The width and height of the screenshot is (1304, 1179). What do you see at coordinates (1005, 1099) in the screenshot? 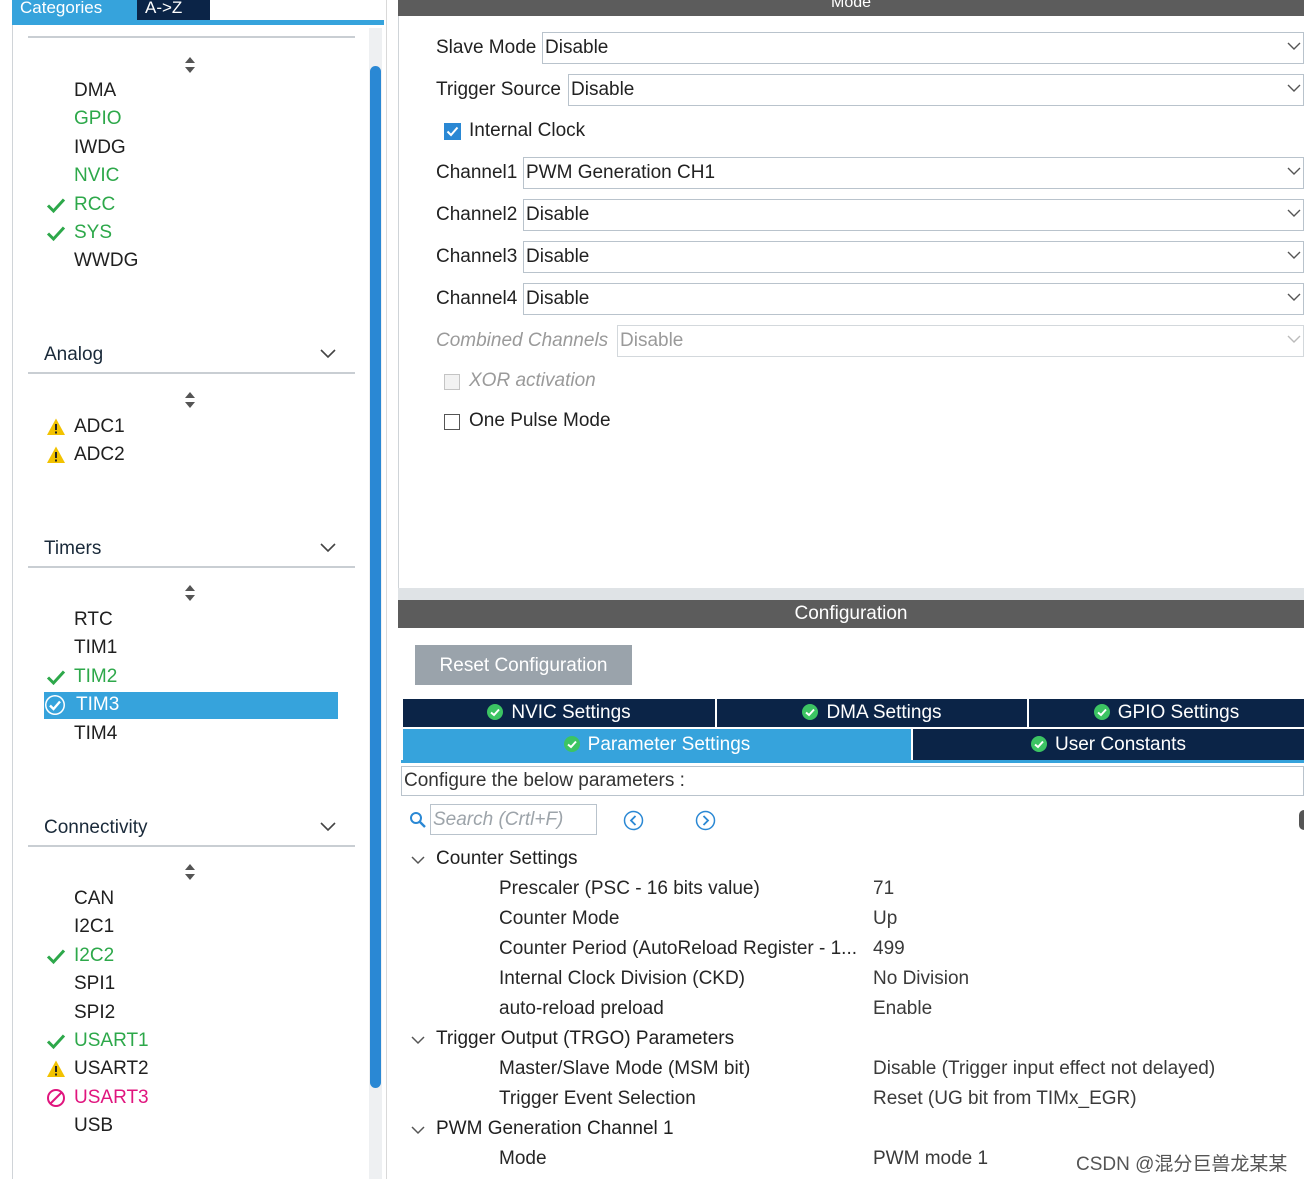
I see `parameter-value: Reset (UG bit from TIMx_EGR)` at bounding box center [1005, 1099].